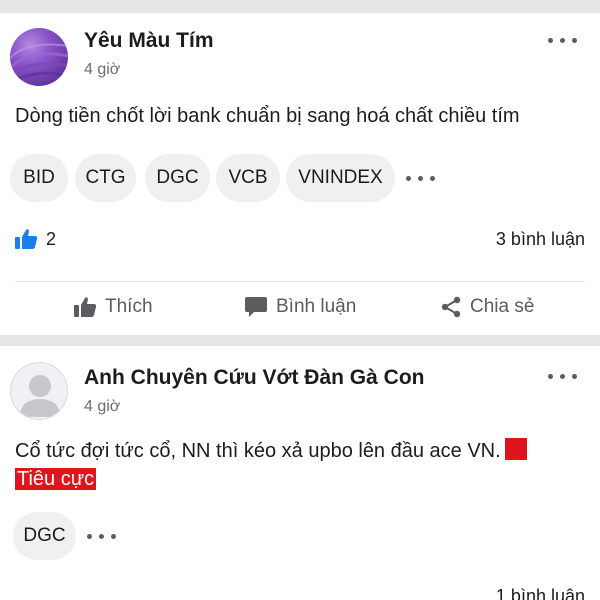  Describe the element at coordinates (300, 340) in the screenshot. I see `post-separator` at that location.